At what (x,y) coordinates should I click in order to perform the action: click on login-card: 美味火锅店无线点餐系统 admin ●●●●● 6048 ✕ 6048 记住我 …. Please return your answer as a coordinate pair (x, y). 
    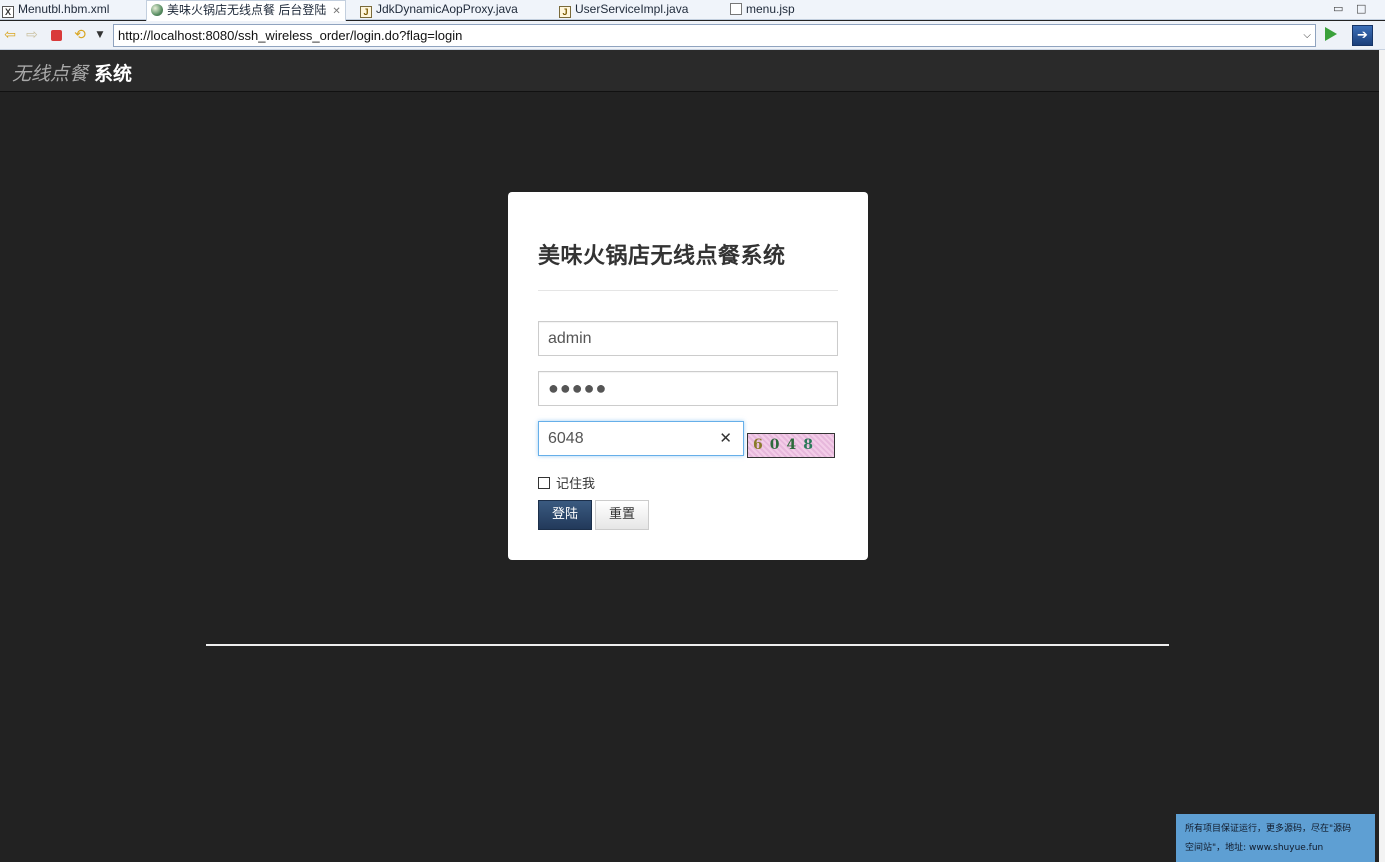
    Looking at the image, I should click on (688, 376).